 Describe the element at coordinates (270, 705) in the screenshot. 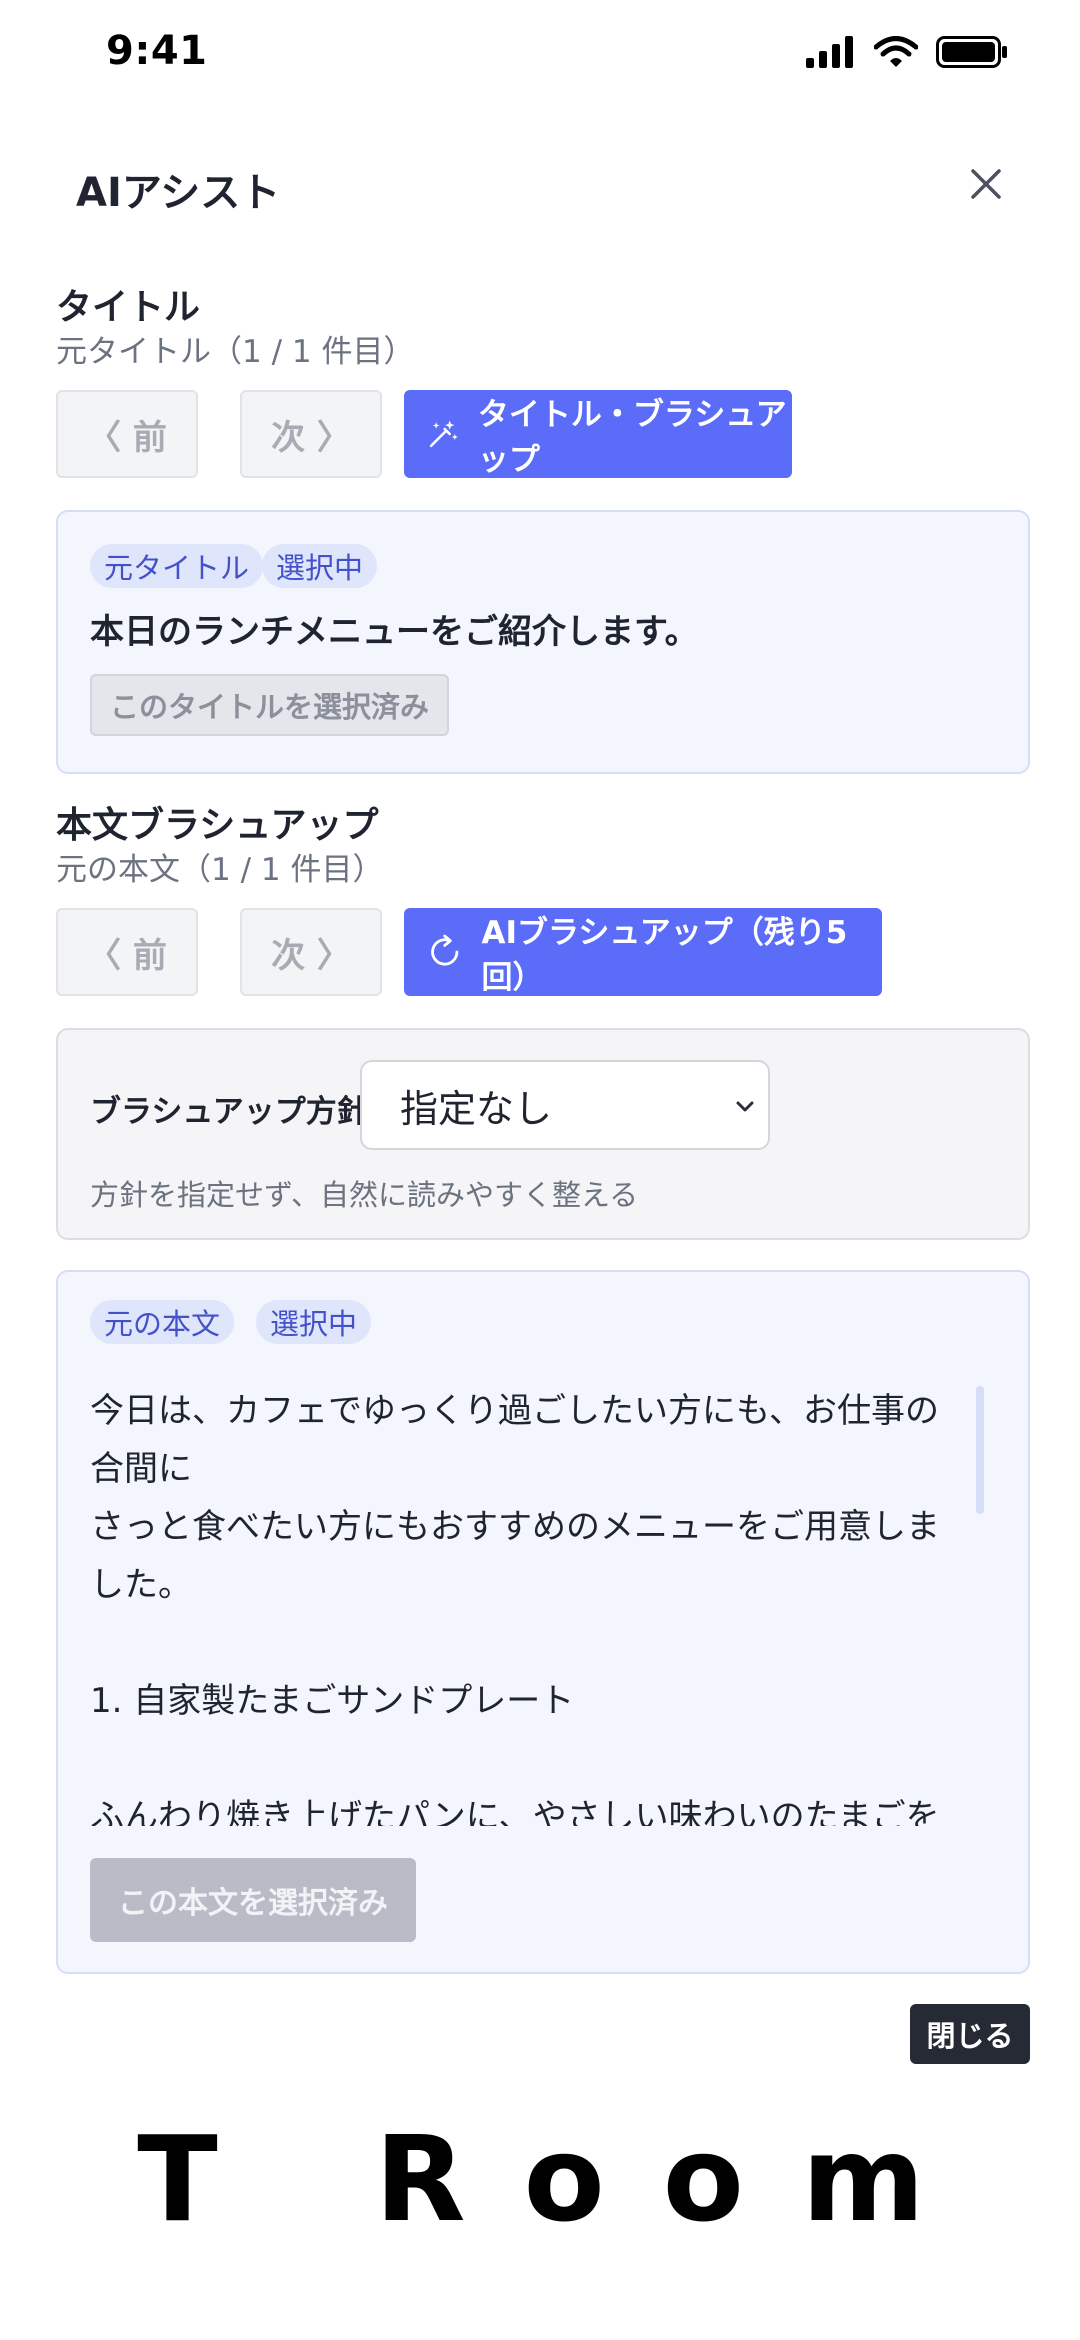

I see `title-selected-button: このタイトルを選択済み` at that location.